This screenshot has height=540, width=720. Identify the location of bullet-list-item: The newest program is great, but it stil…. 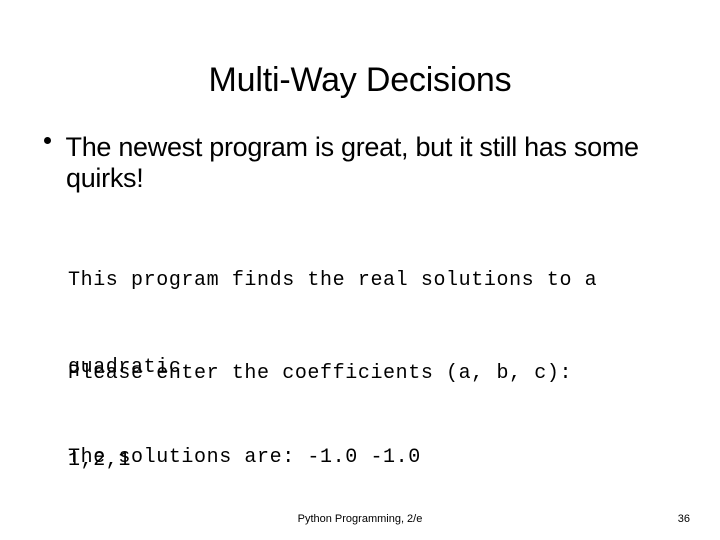
(360, 163).